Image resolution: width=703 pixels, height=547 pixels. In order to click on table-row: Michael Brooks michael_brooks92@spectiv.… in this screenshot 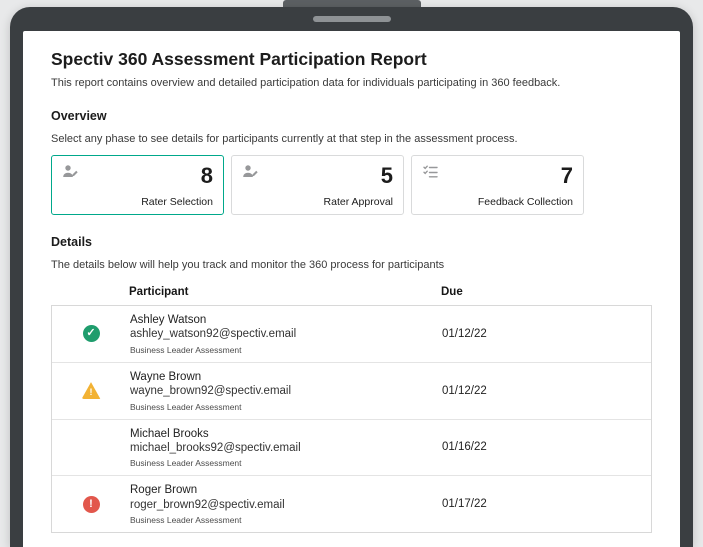, I will do `click(351, 448)`.